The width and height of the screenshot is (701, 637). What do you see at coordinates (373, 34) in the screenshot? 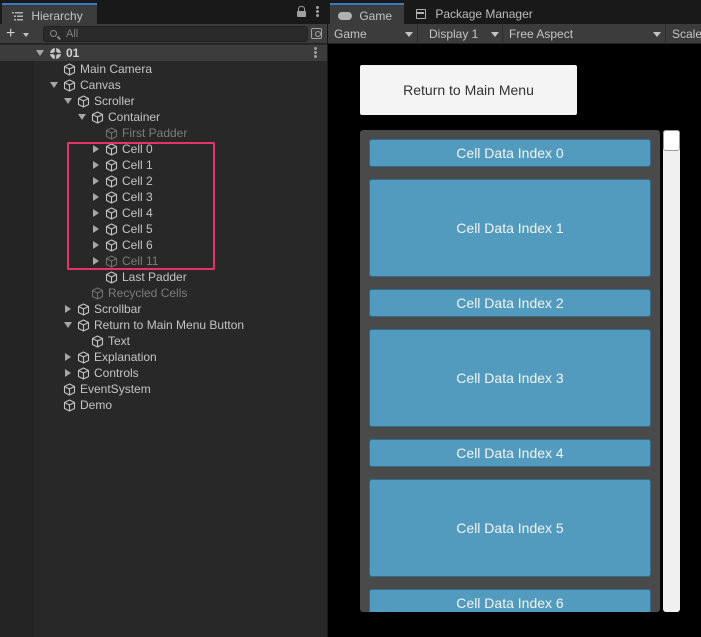
I see `display-mode-dropdown: Game` at bounding box center [373, 34].